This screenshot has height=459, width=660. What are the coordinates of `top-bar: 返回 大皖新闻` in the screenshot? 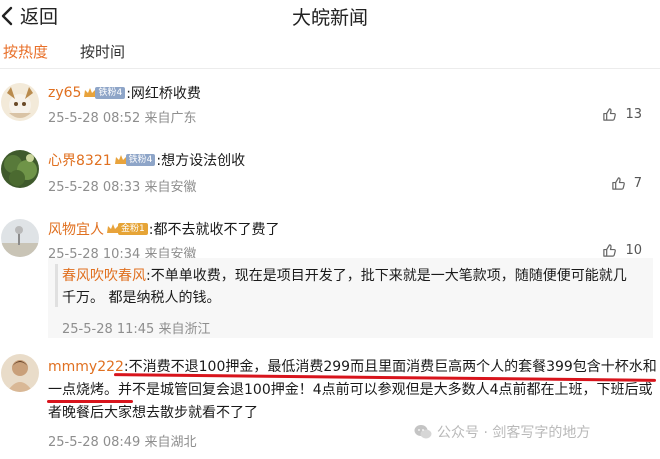 It's located at (330, 17).